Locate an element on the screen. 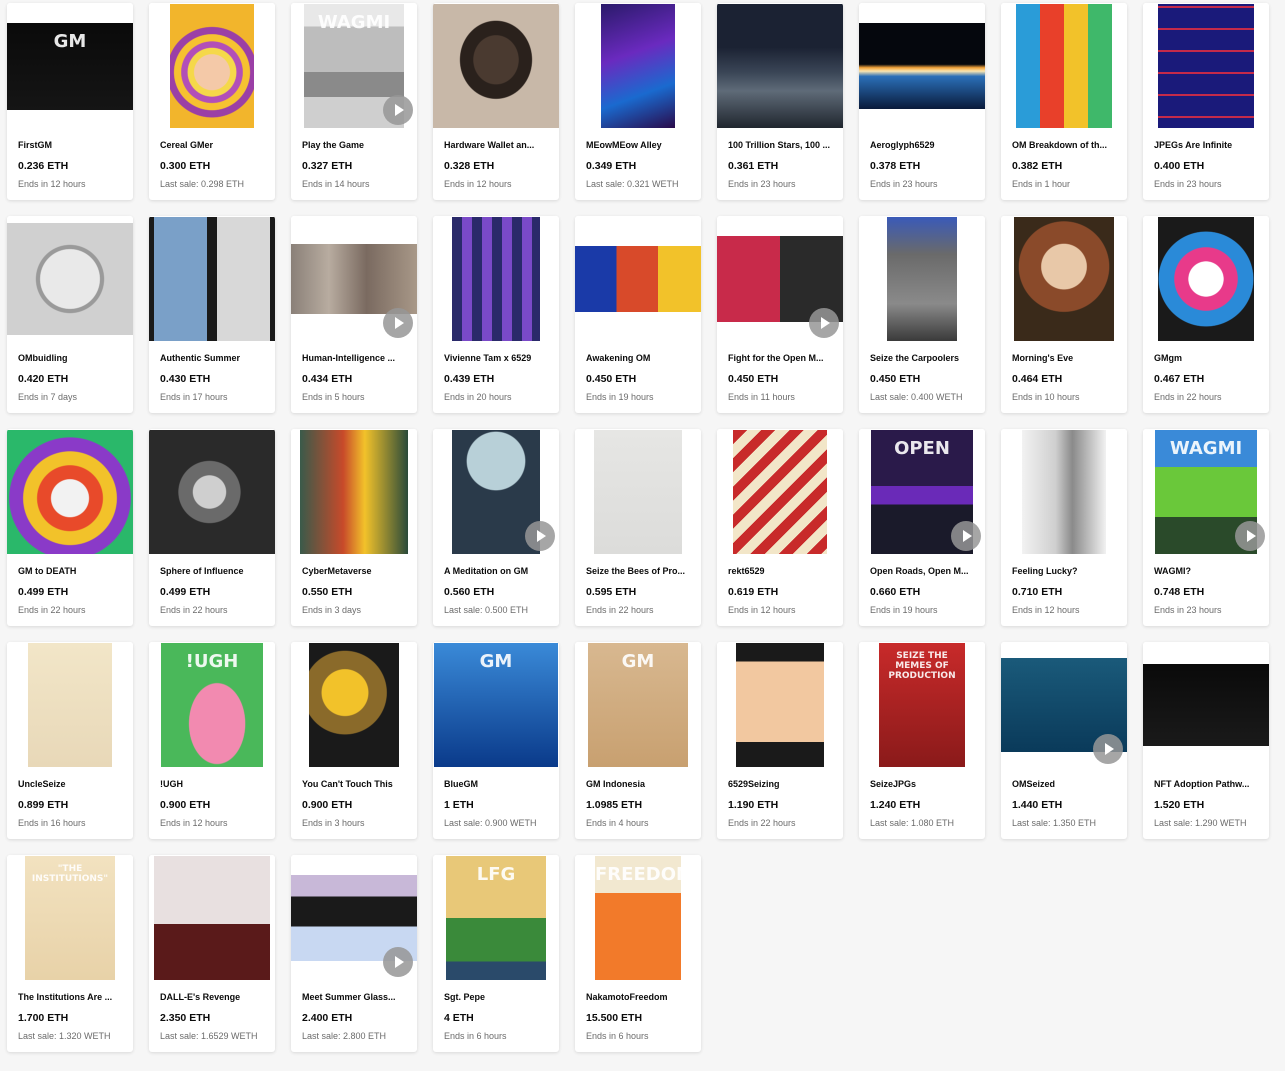 The height and width of the screenshot is (1071, 1285). nft-card: LFG Sgt. Pepe 4 ETH Ends in 6 hours is located at coordinates (496, 953).